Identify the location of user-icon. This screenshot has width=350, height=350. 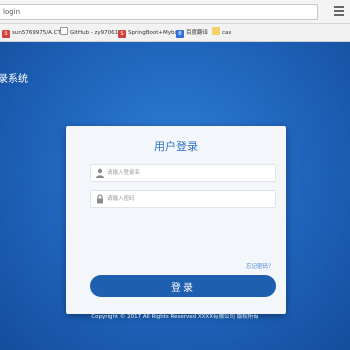
(100, 173).